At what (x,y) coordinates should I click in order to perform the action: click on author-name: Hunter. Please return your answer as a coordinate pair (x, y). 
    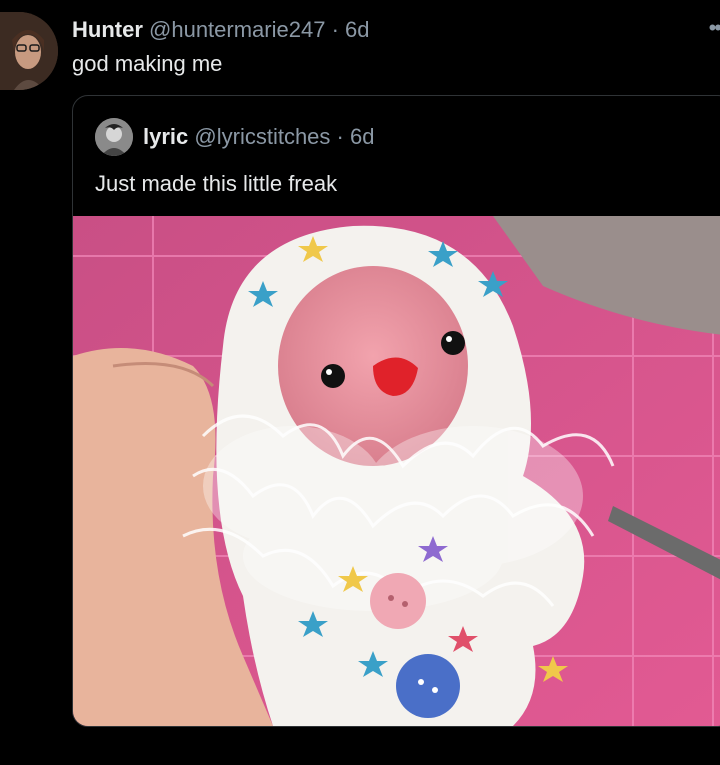
    Looking at the image, I should click on (107, 29).